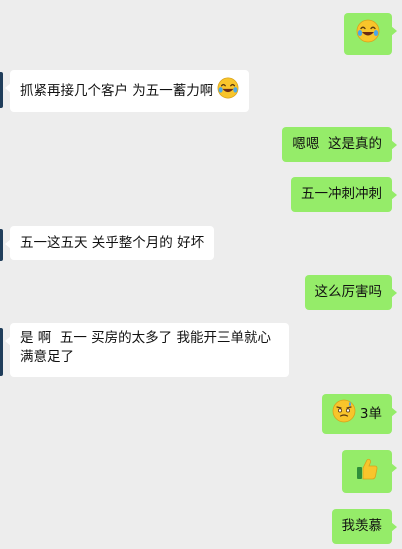  I want to click on message-text: 五一冲刺冲刺, so click(341, 194).